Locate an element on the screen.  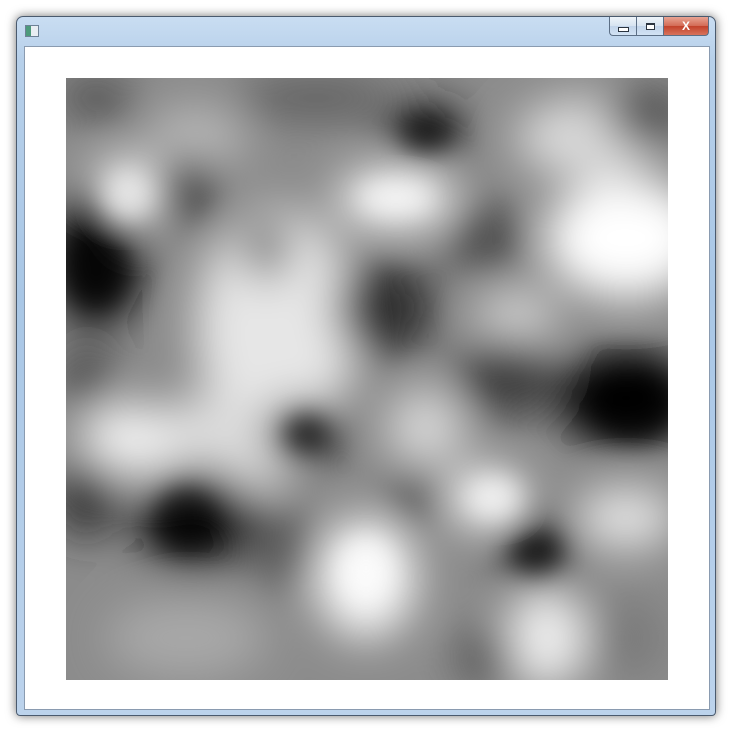
minimize-button is located at coordinates (622, 26).